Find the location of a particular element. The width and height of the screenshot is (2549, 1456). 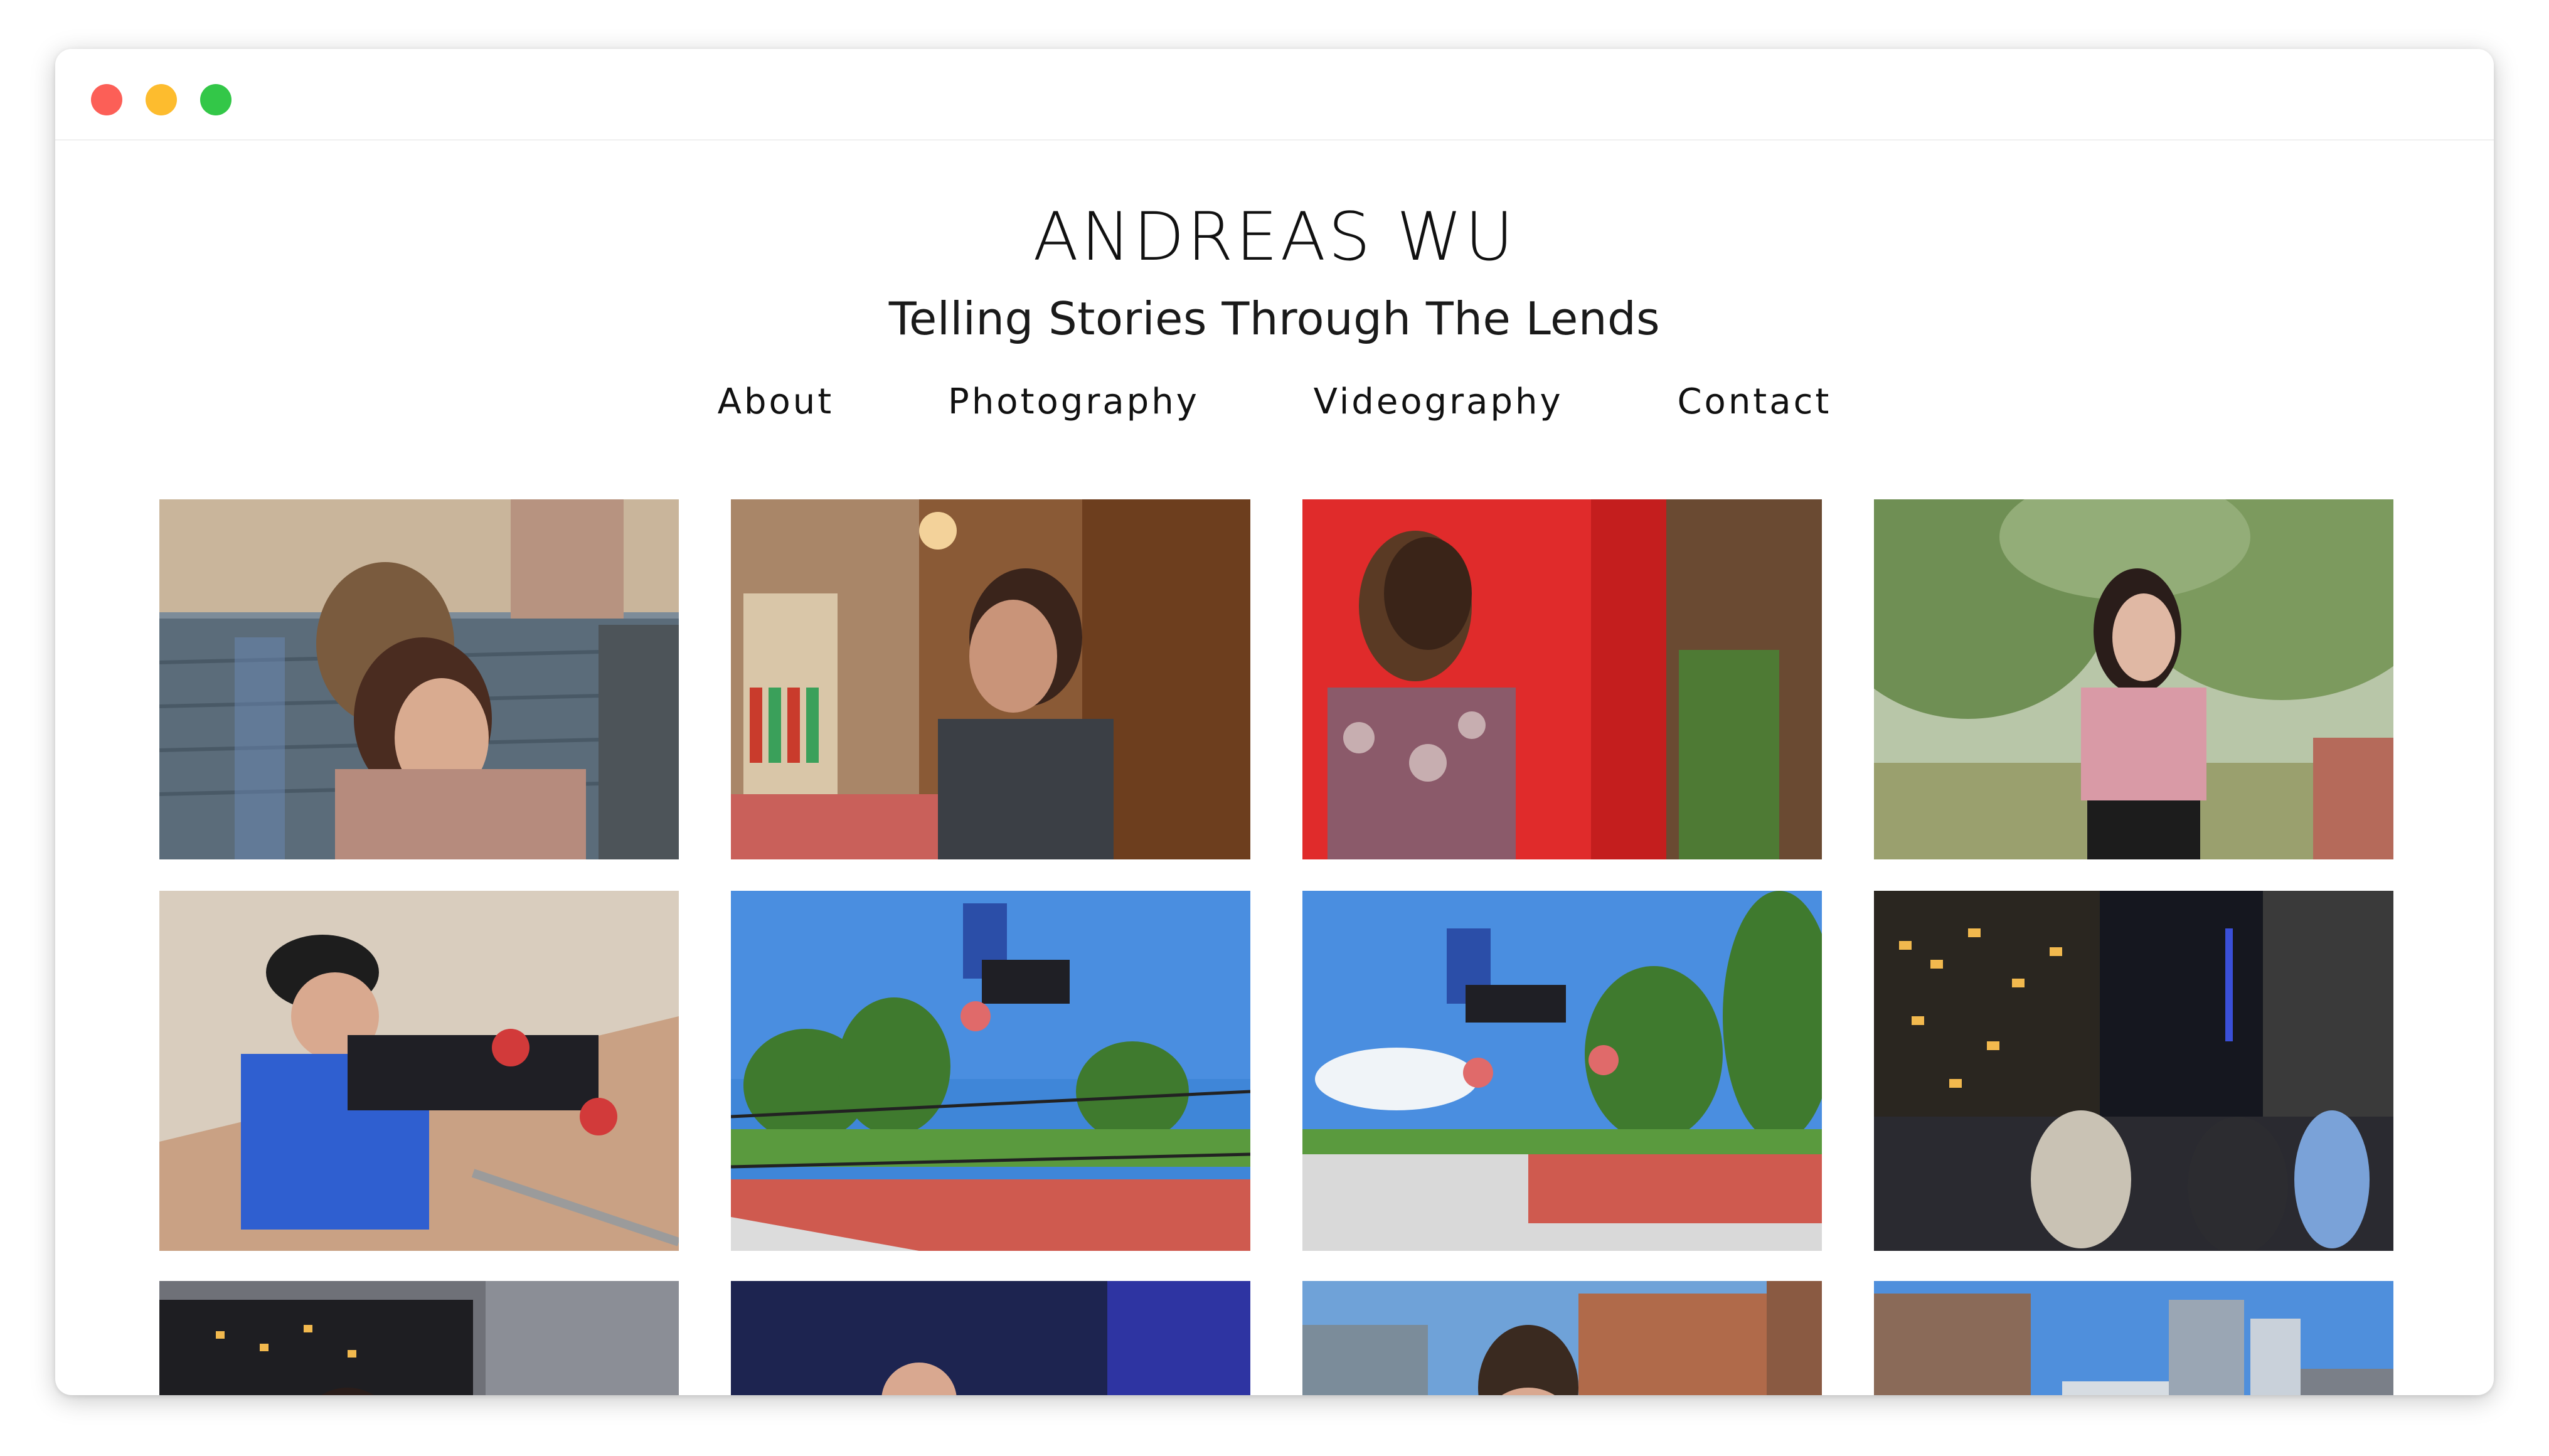

photo-woman-in-park is located at coordinates (2133, 679).